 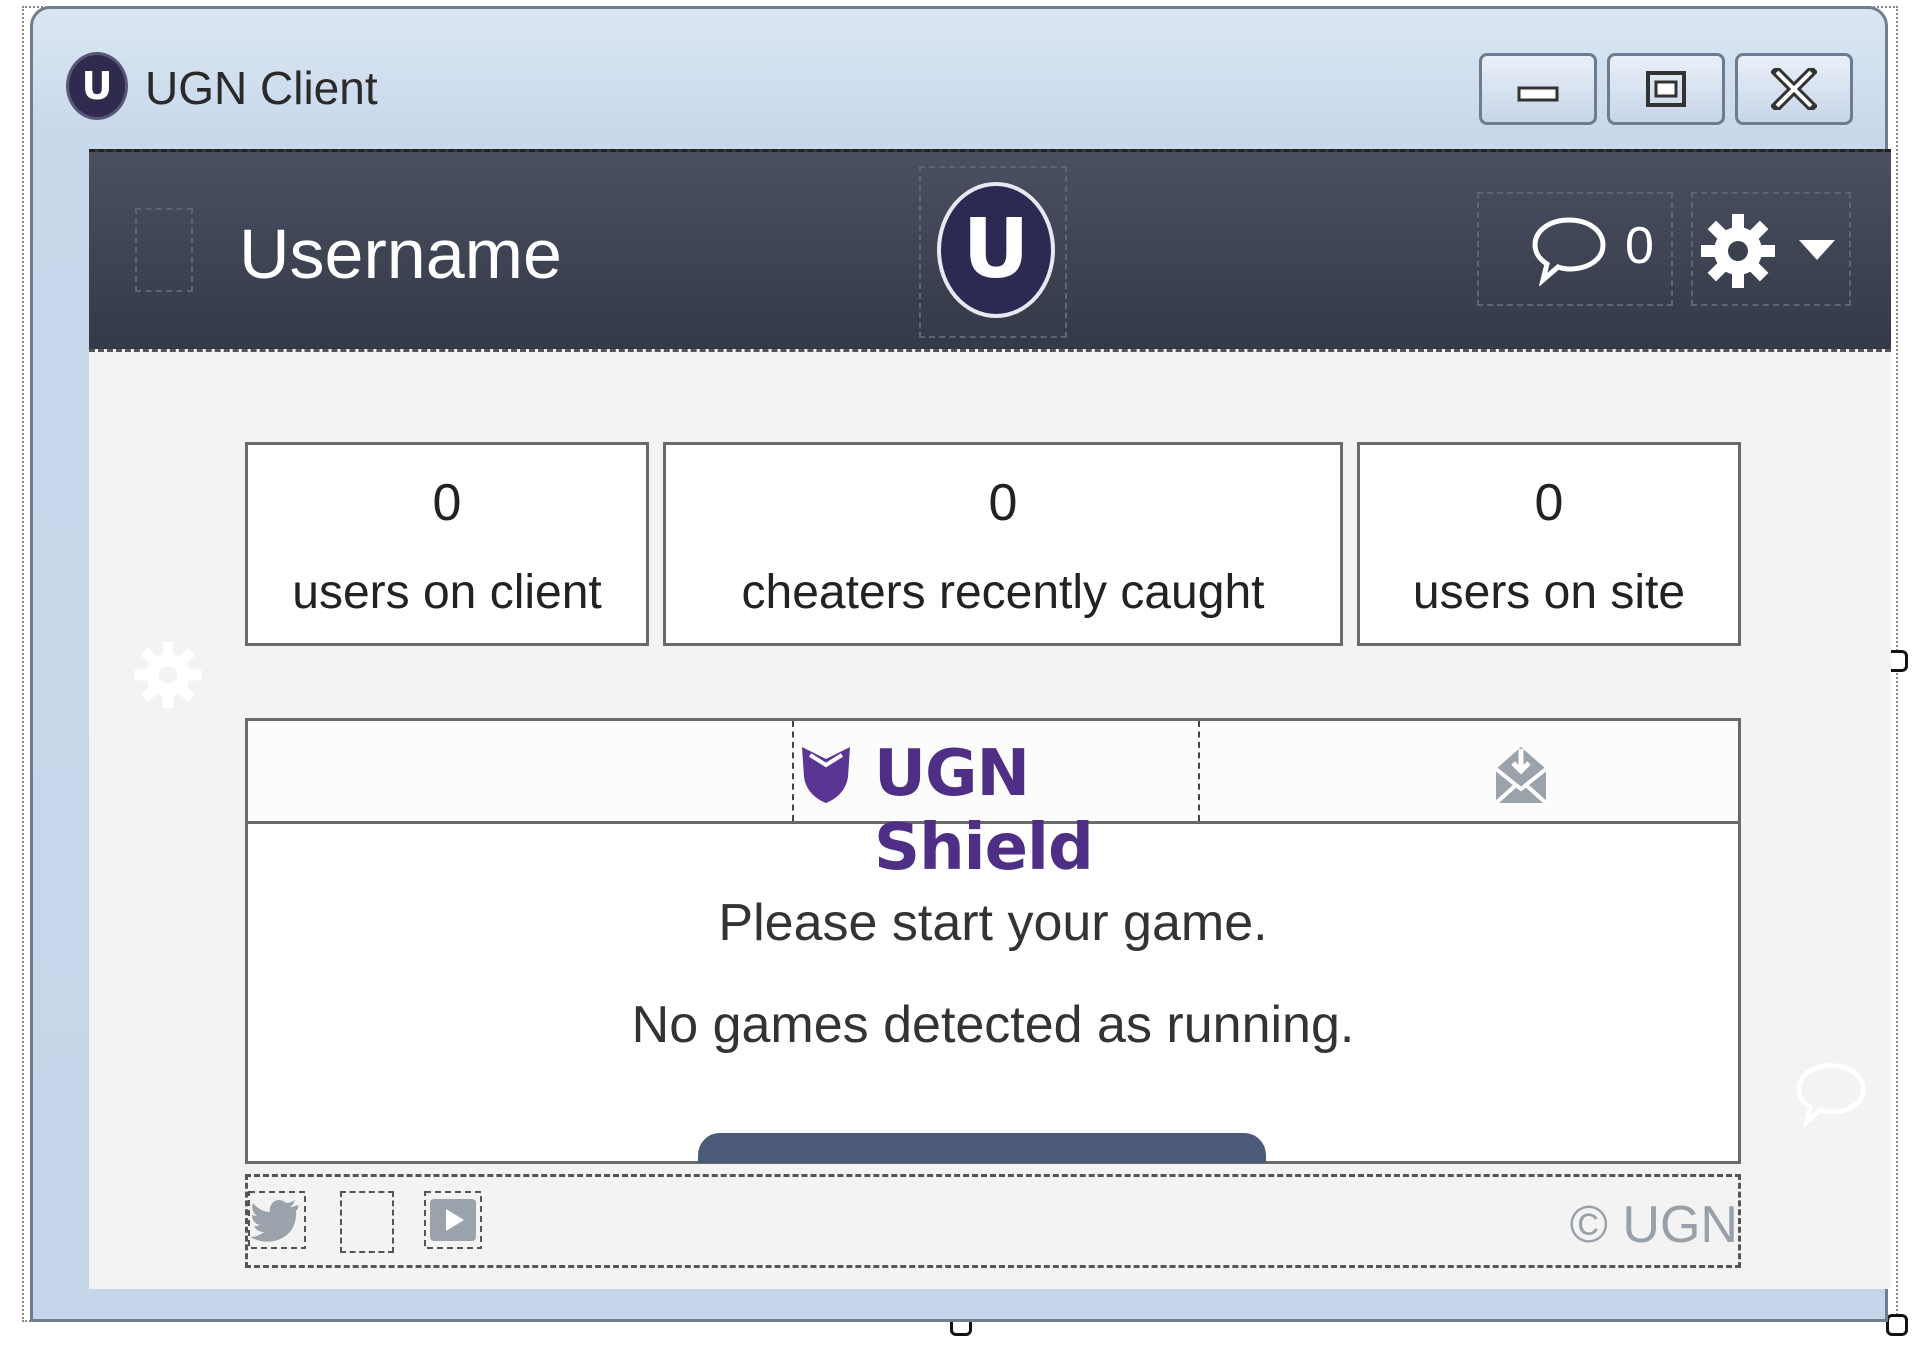 What do you see at coordinates (996, 250) in the screenshot?
I see `ugn-logo-icon: U` at bounding box center [996, 250].